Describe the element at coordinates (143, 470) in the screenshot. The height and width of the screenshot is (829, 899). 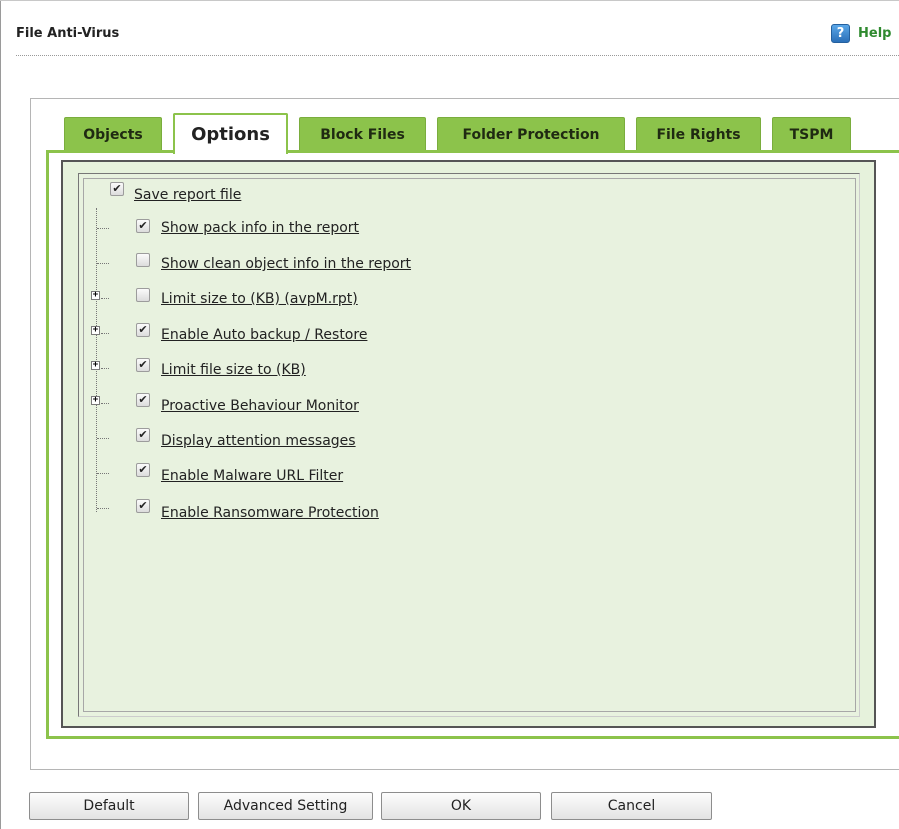
I see `checkbox-malware-url-filter: ✔` at that location.